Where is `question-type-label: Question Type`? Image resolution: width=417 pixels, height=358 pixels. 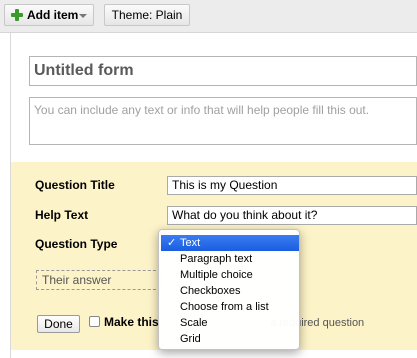 question-type-label: Question Type is located at coordinates (76, 244).